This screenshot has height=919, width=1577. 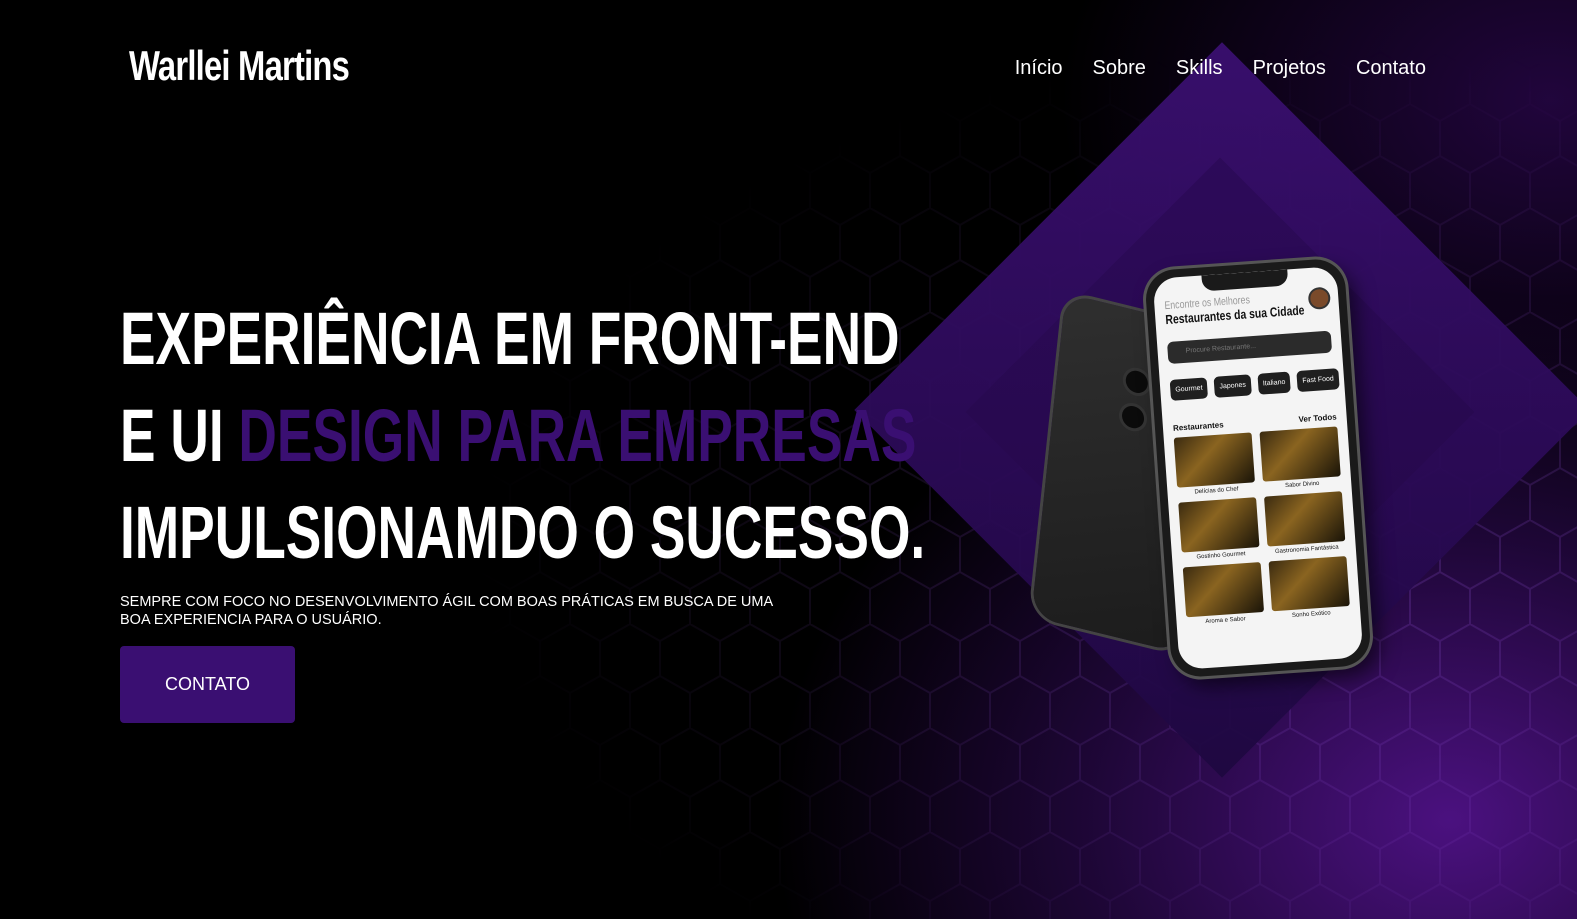 I want to click on app-section-link: Ver Todos, so click(x=1317, y=418).